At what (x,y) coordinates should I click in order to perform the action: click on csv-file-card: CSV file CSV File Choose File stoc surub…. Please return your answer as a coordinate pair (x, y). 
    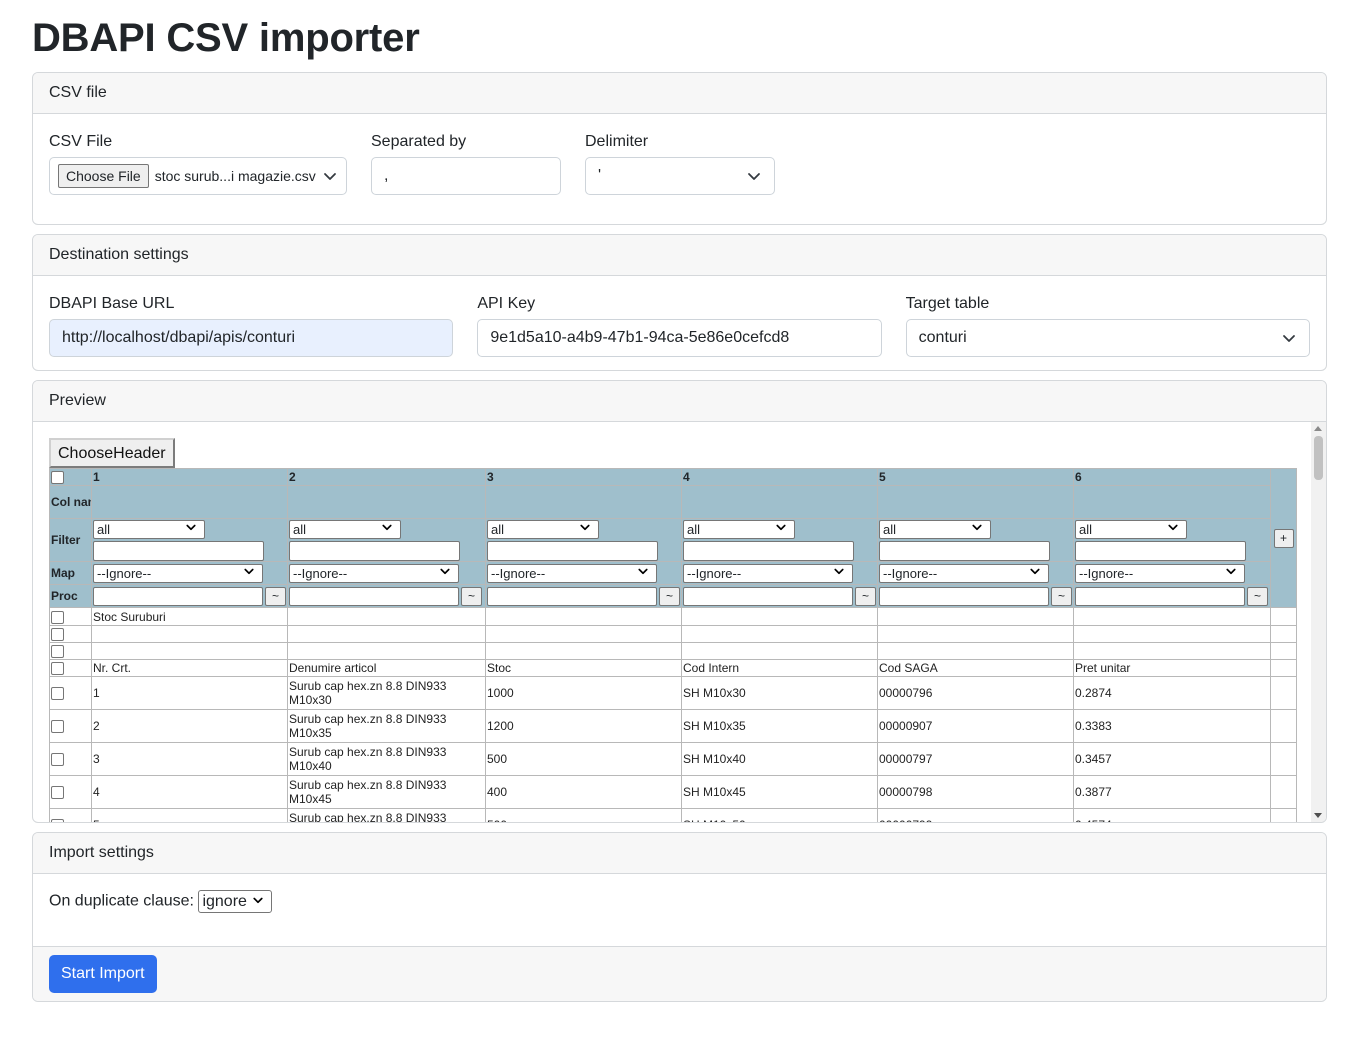
    Looking at the image, I should click on (679, 148).